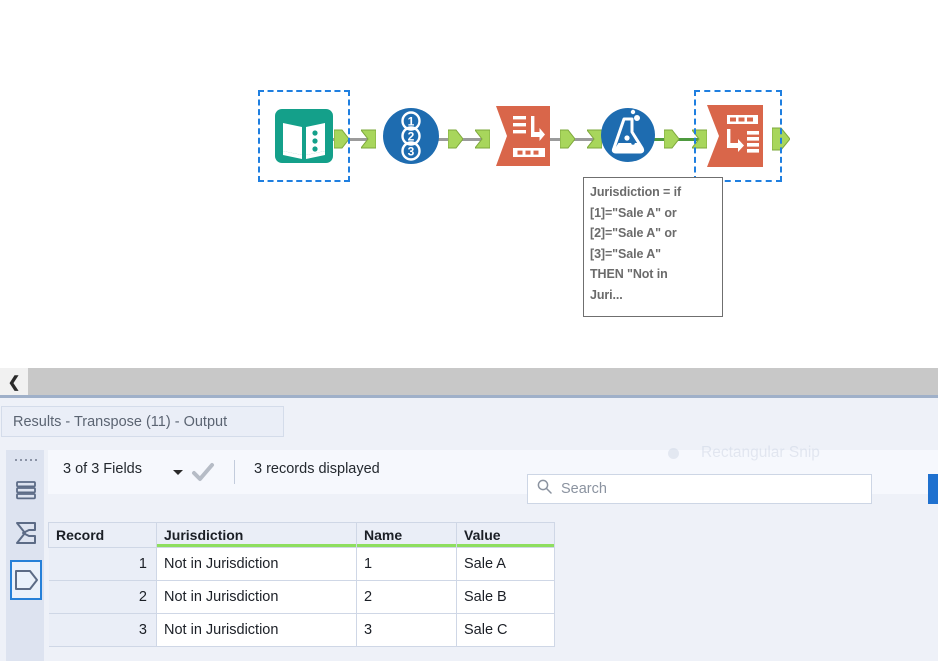 This screenshot has height=661, width=938. I want to click on rail-item-rows-view, so click(26, 490).